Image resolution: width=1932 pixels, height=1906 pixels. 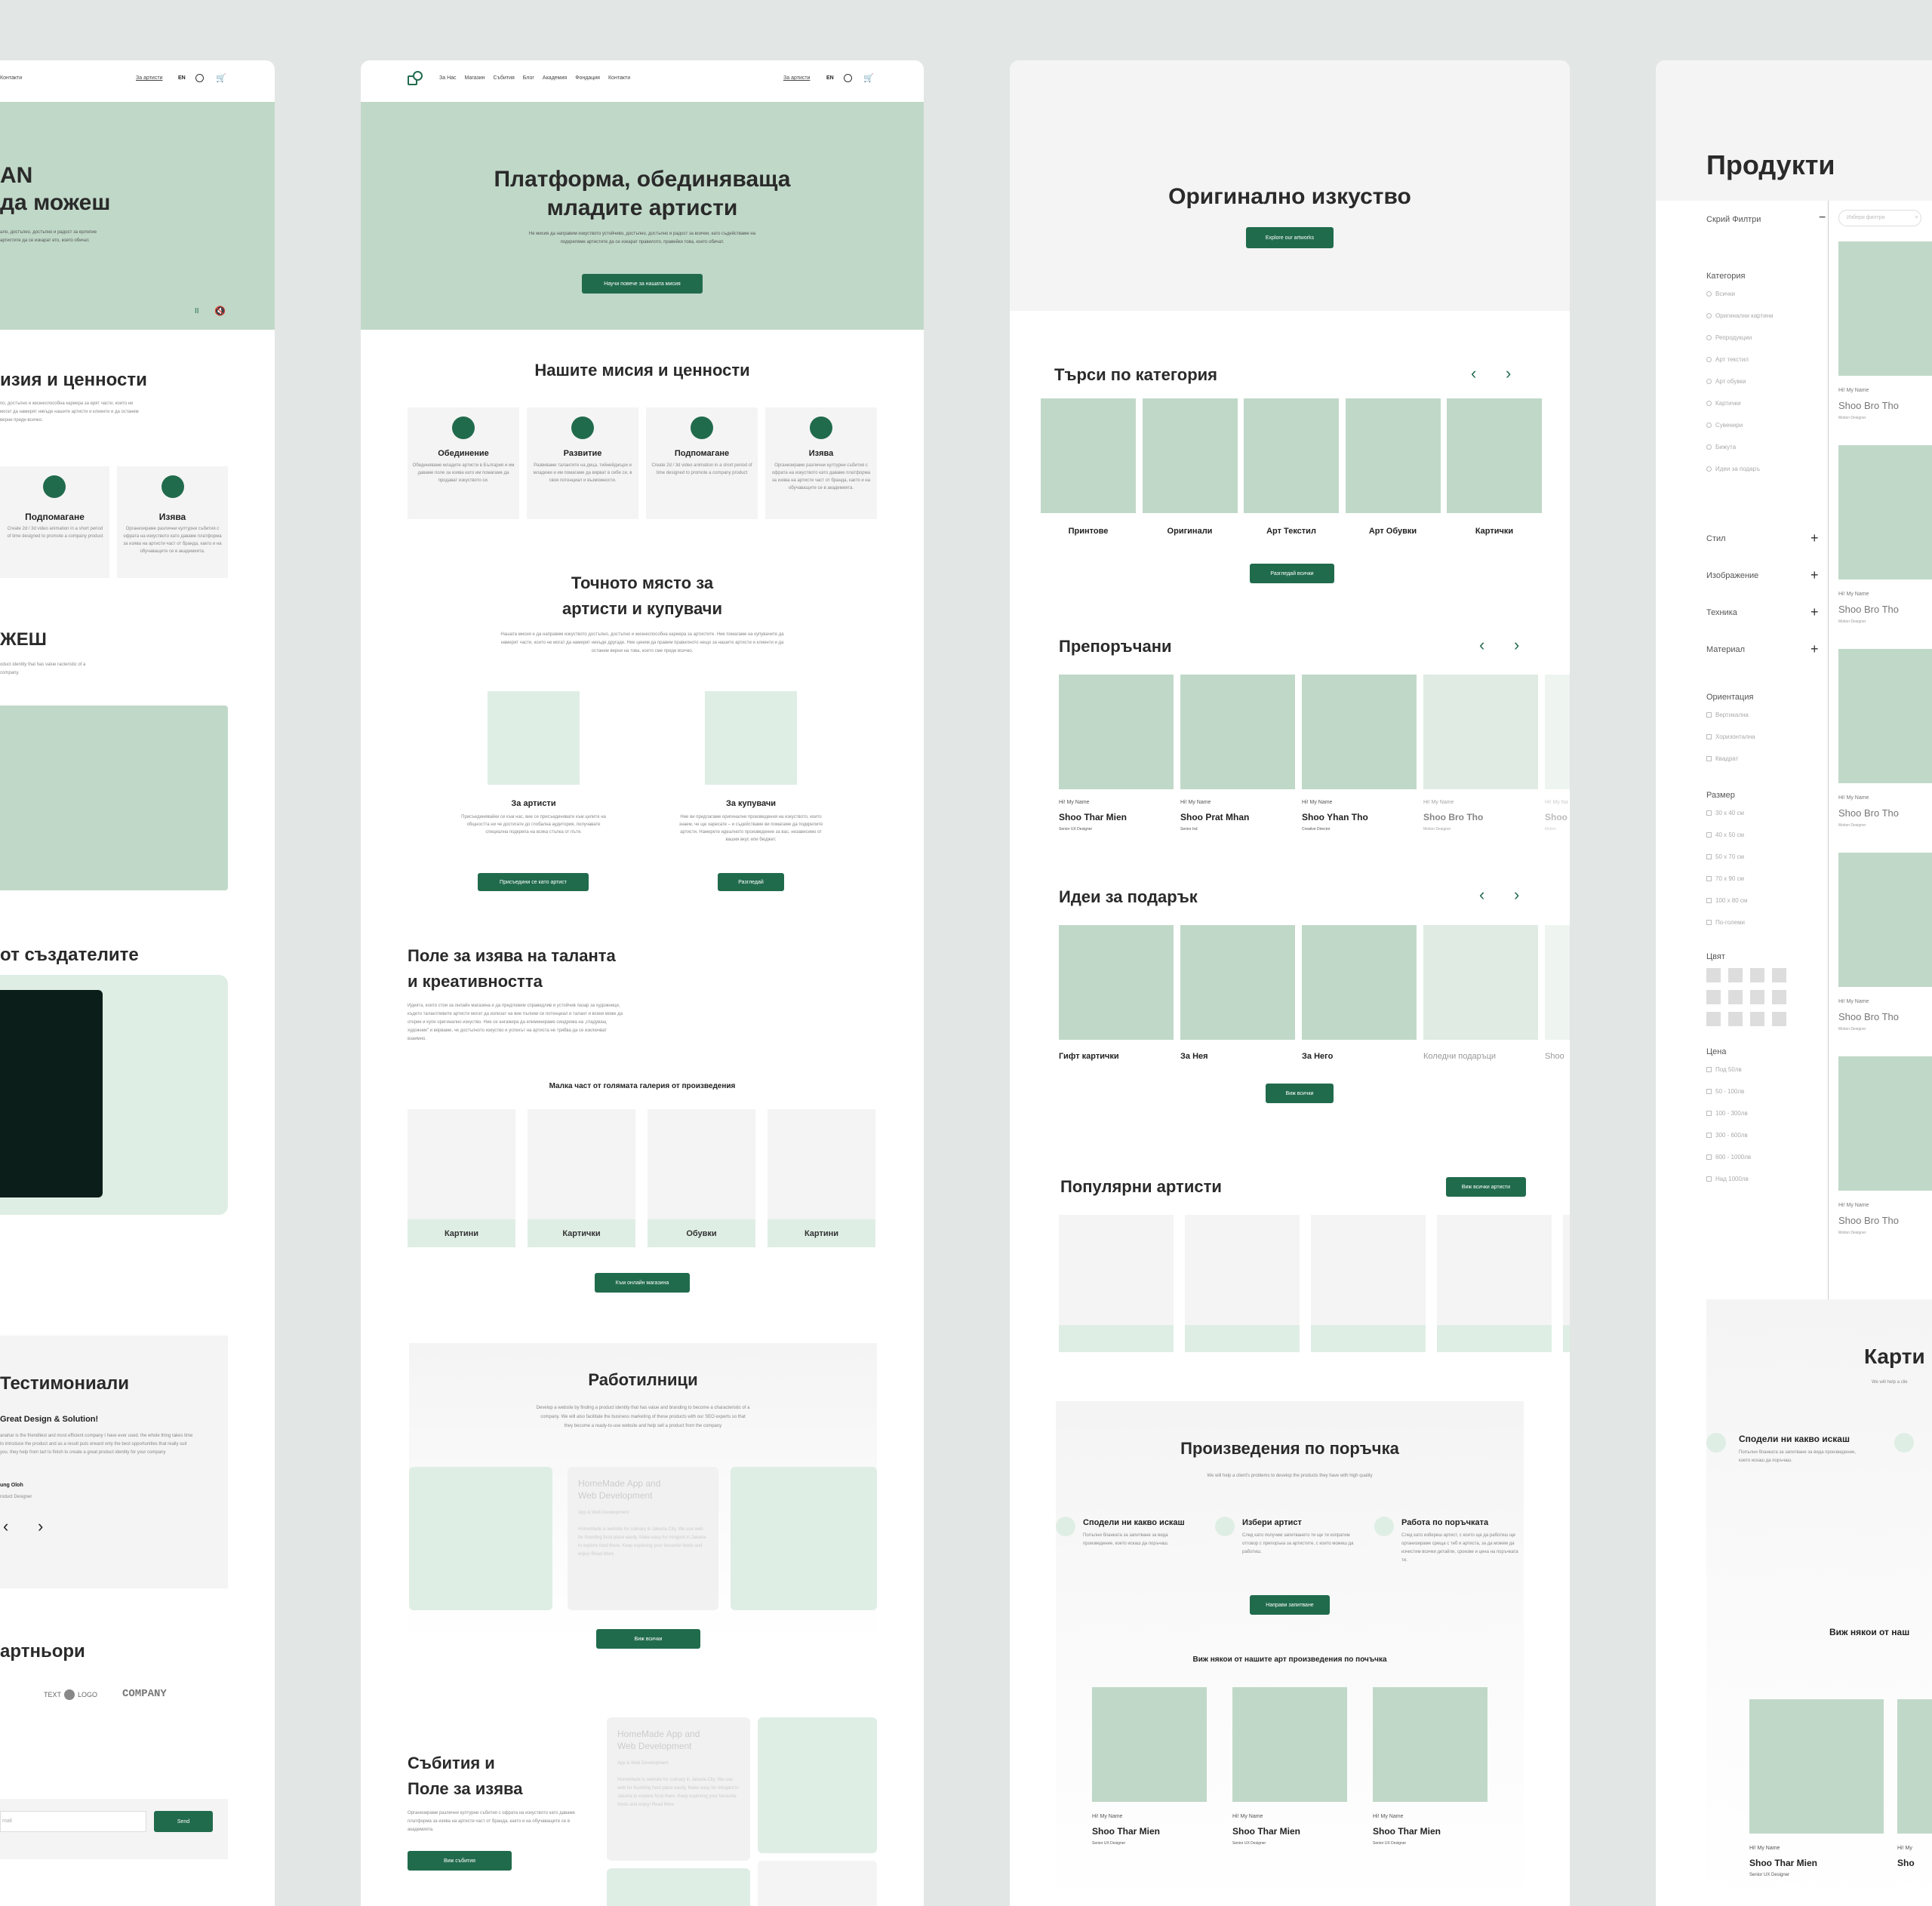 What do you see at coordinates (1721, 613) in the screenshot?
I see `technique-filter: Техника` at bounding box center [1721, 613].